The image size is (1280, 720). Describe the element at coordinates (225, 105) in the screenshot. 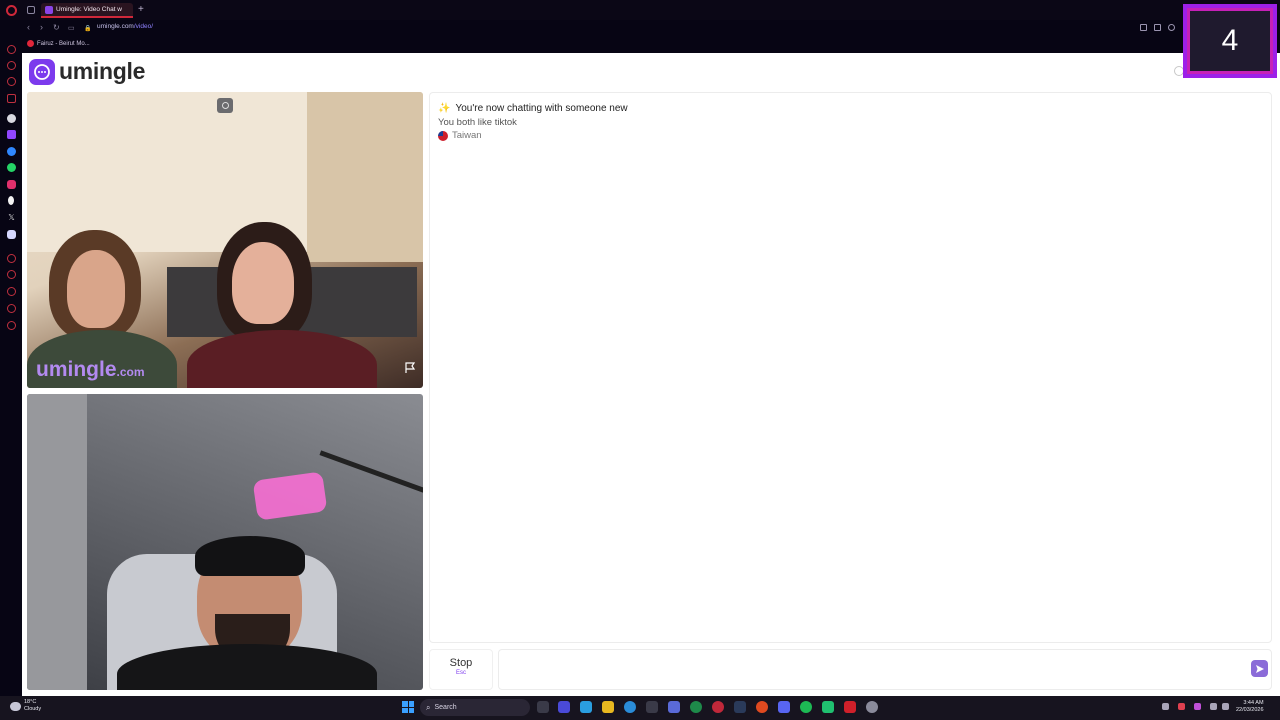

I see `camera-icon` at that location.